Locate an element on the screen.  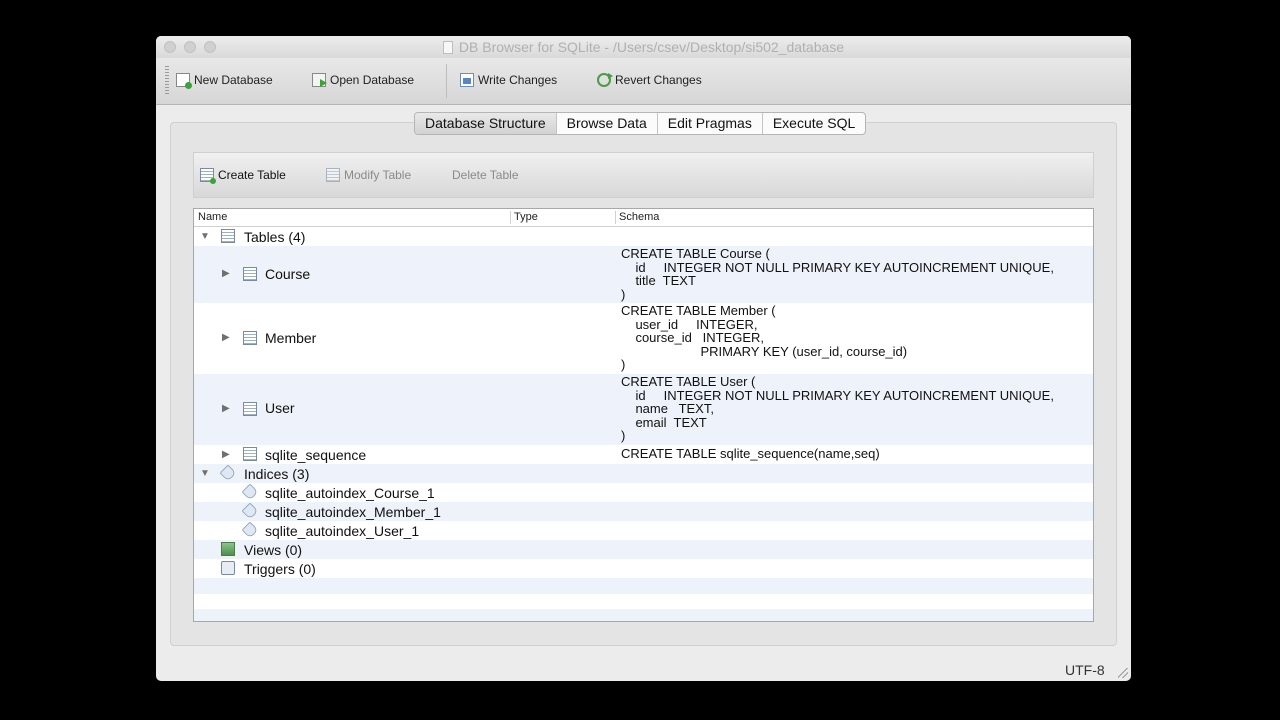
open-database-label: Open Database is located at coordinates (372, 80).